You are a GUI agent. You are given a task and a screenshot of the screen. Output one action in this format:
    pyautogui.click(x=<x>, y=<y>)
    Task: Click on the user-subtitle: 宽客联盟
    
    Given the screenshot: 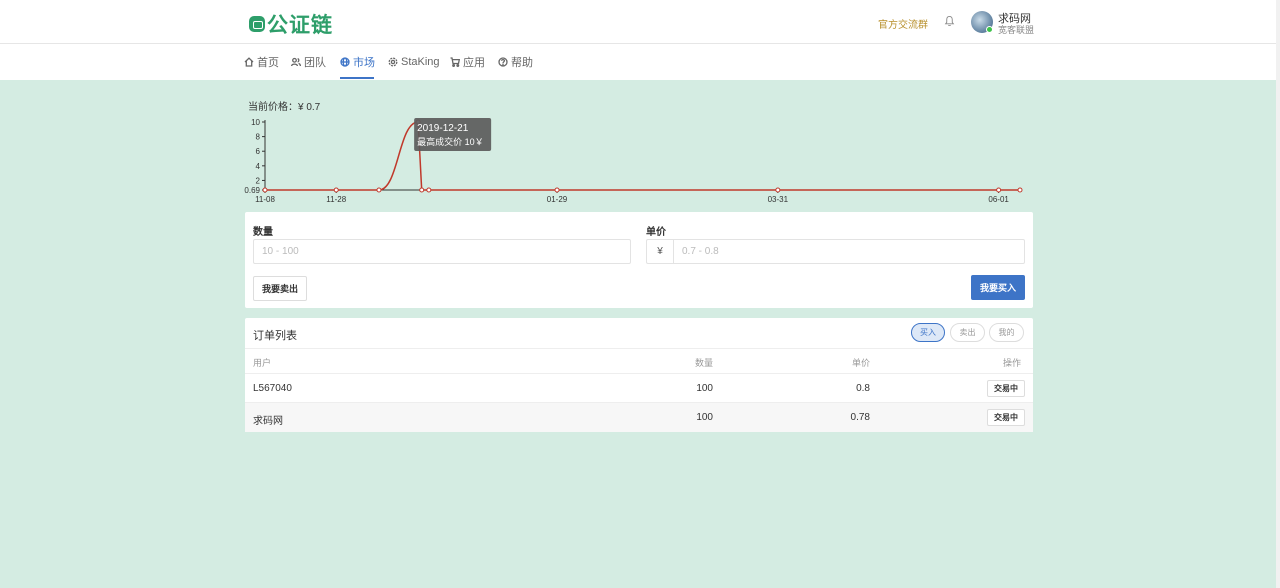 What is the action you would take?
    pyautogui.click(x=1016, y=30)
    